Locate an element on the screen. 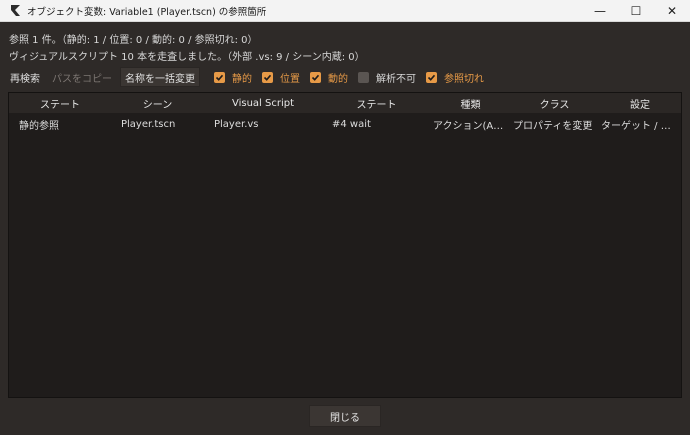 This screenshot has height=435, width=690. filter-static-label: 静的 is located at coordinates (242, 79).